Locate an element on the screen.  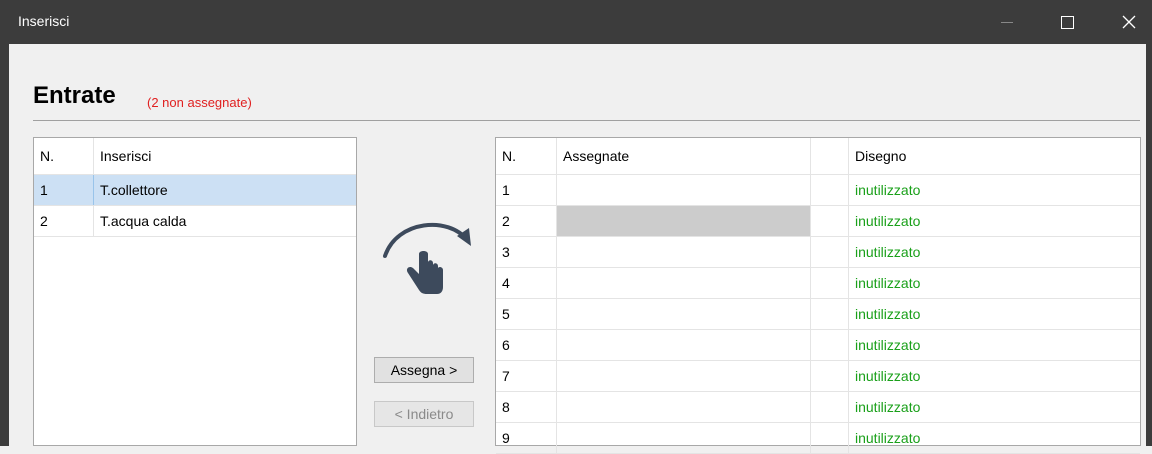
row-number: 7 is located at coordinates (526, 376).